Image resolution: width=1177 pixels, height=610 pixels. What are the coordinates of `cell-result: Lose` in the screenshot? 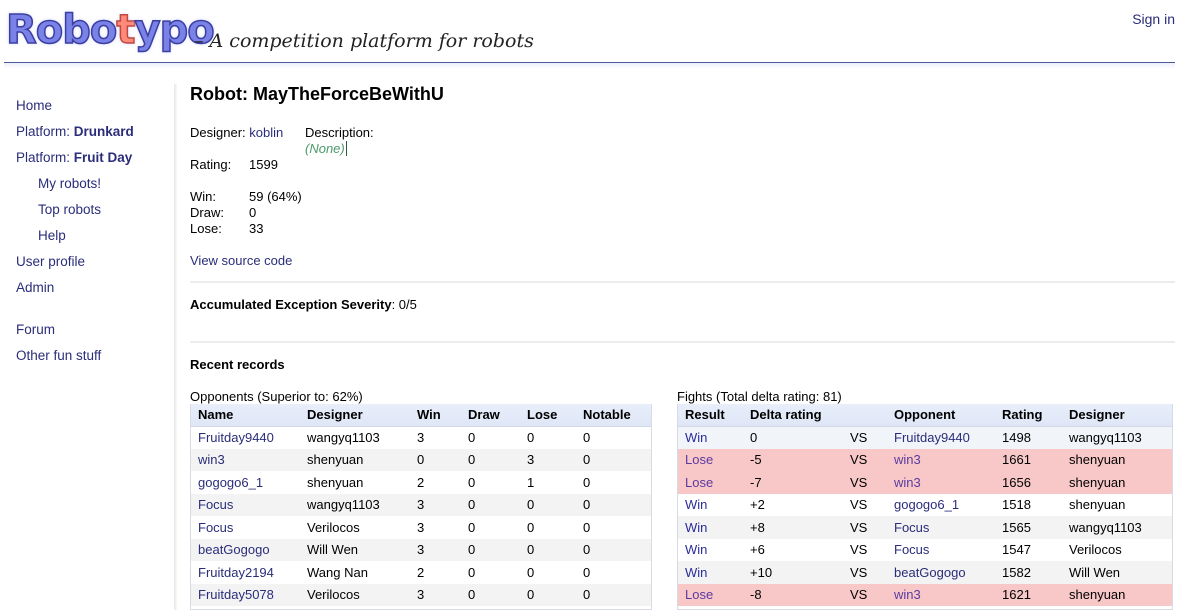 It's located at (710, 594).